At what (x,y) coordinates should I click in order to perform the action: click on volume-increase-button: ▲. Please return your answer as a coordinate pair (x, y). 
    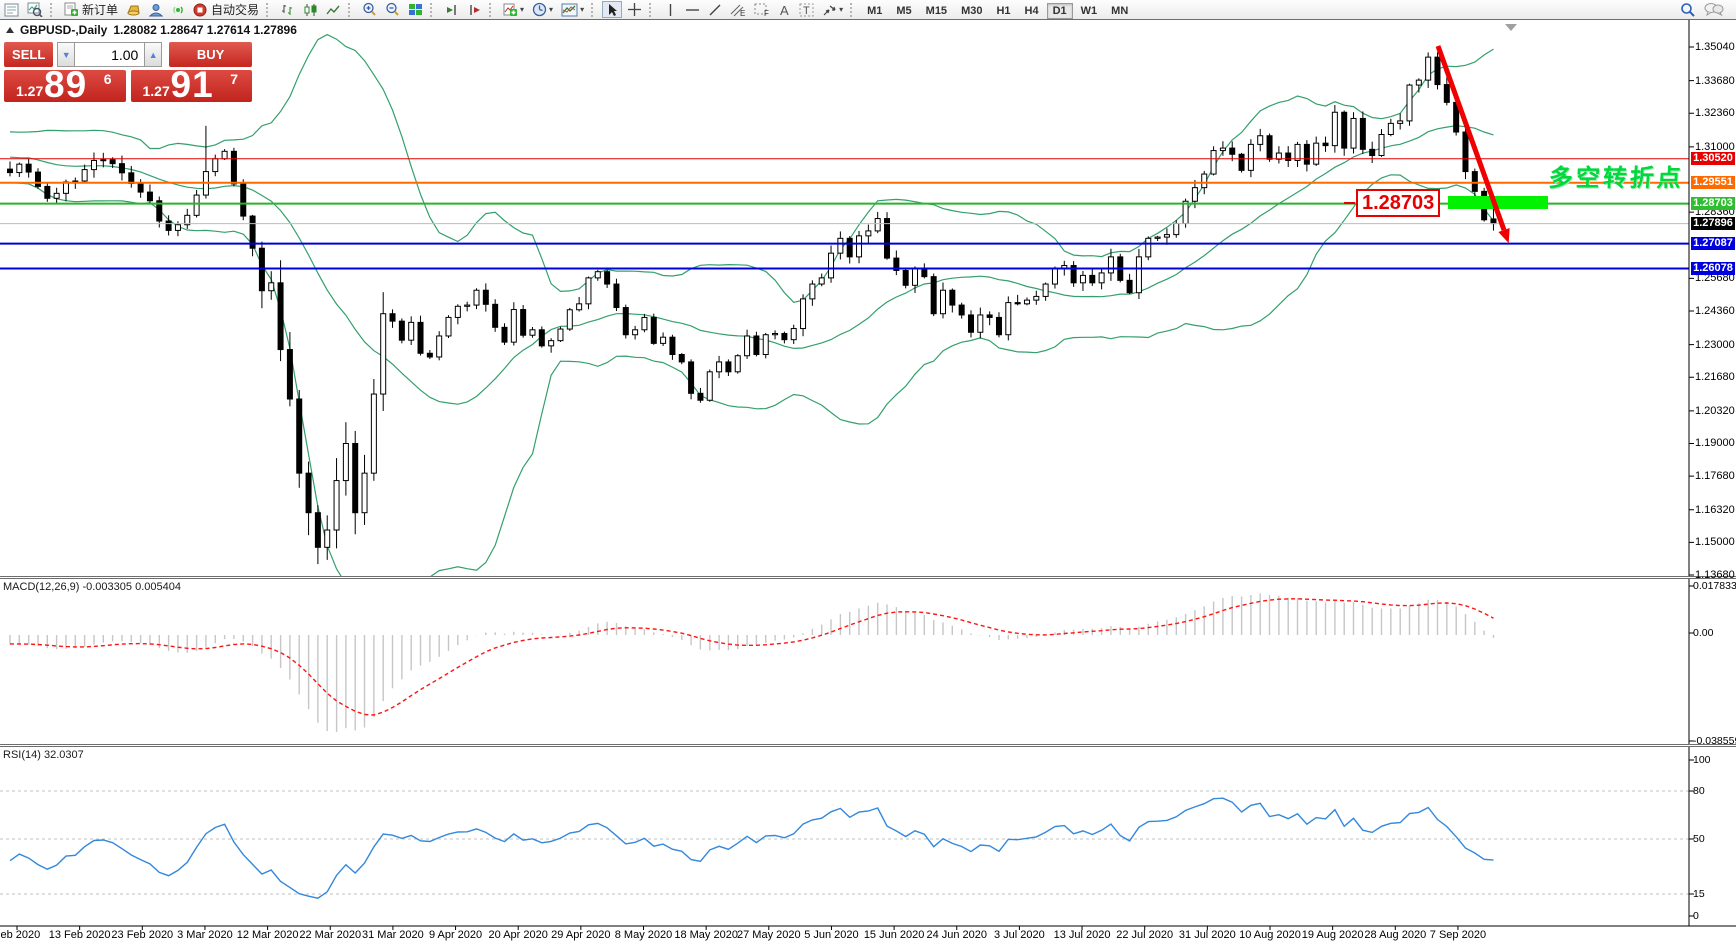
    Looking at the image, I should click on (153, 54).